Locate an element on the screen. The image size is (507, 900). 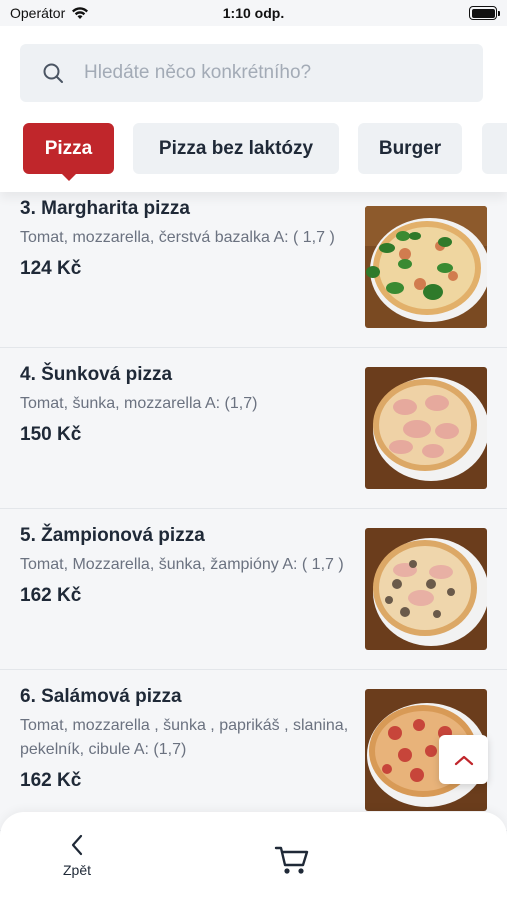
cart-button is located at coordinates (292, 860).